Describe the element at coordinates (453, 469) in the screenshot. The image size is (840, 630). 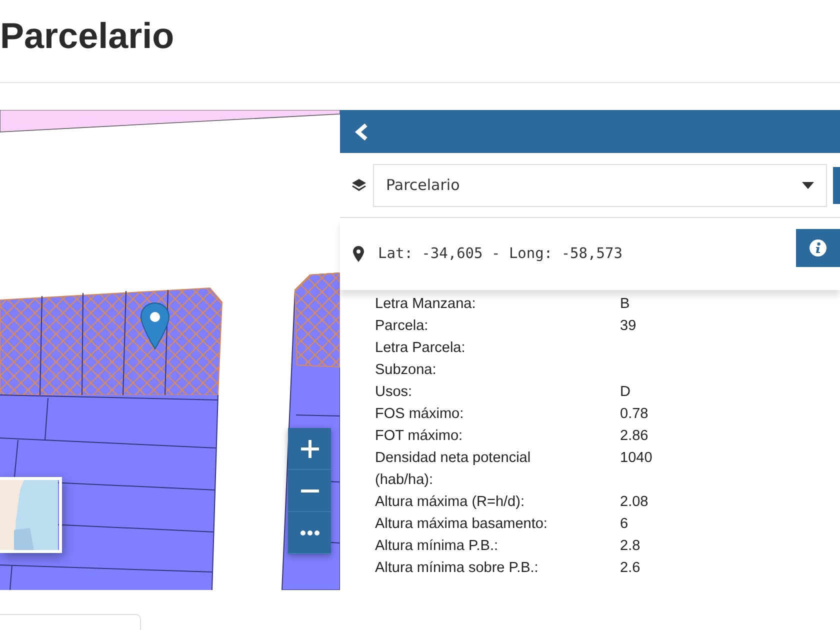
I see `attribute-label: Densidad neta potencial (hab/ha):` at that location.